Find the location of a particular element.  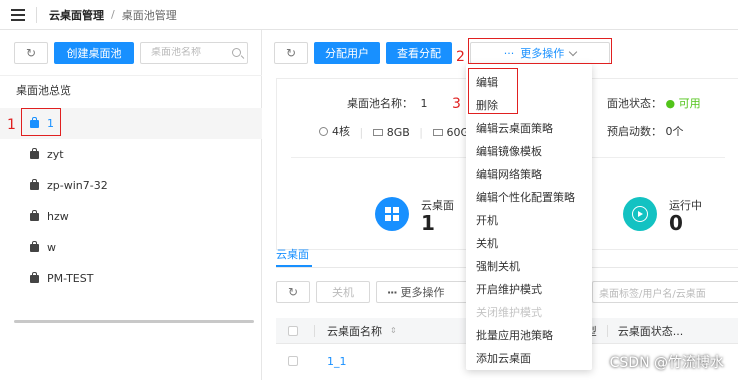

breadcrumb-root: 云桌面管理 is located at coordinates (76, 15).